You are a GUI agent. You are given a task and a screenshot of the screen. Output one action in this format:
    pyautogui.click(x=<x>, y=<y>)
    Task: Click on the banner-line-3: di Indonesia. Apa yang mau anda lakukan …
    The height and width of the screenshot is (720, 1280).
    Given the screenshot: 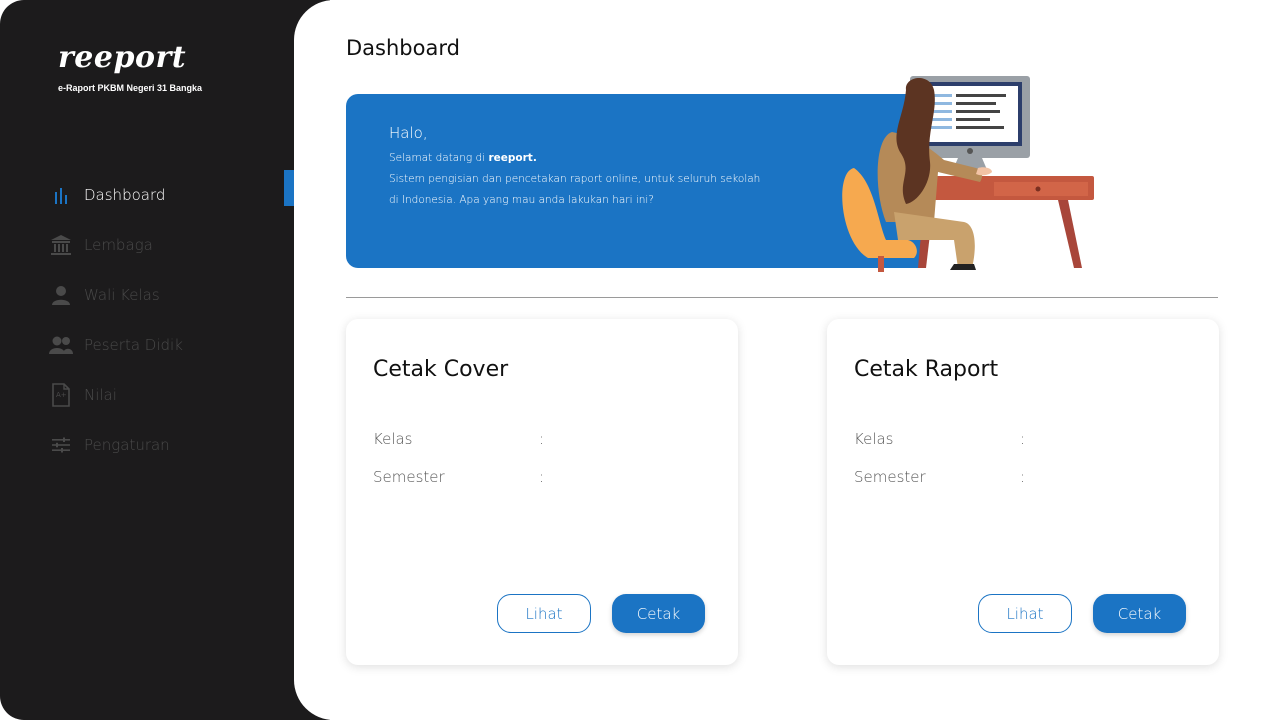 What is the action you would take?
    pyautogui.click(x=521, y=200)
    